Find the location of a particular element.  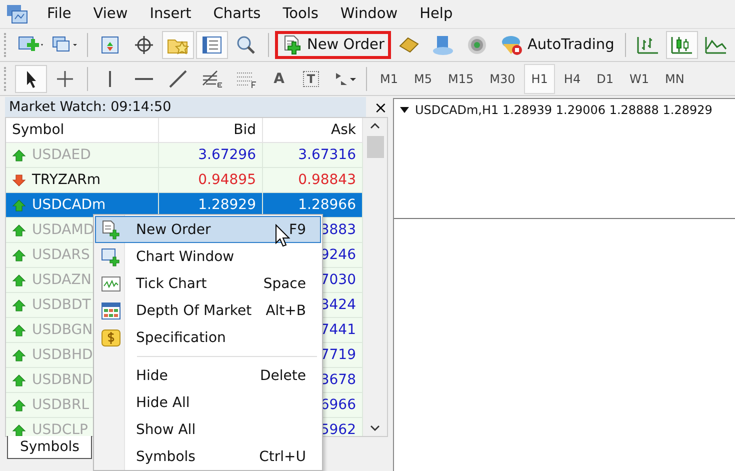

shortcut-label: Ctrl+U is located at coordinates (282, 456).